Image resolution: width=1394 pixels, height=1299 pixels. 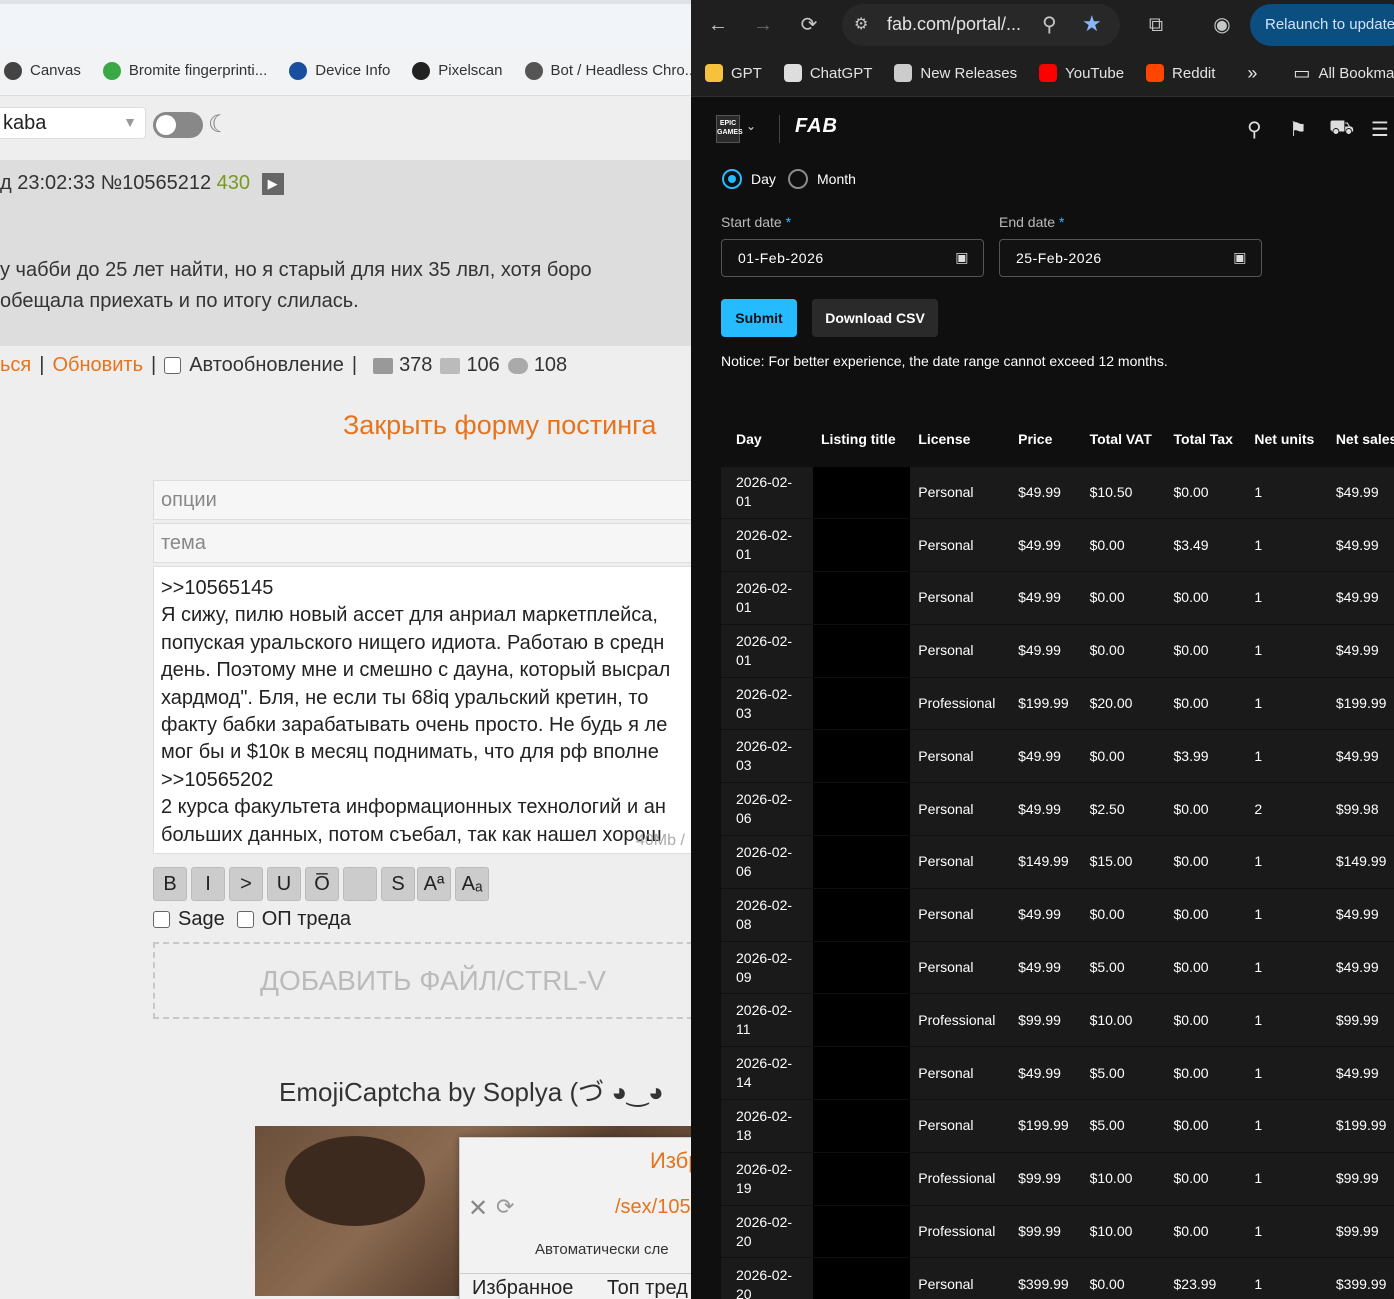 I want to click on search-icon: ⚲, so click(x=1254, y=129).